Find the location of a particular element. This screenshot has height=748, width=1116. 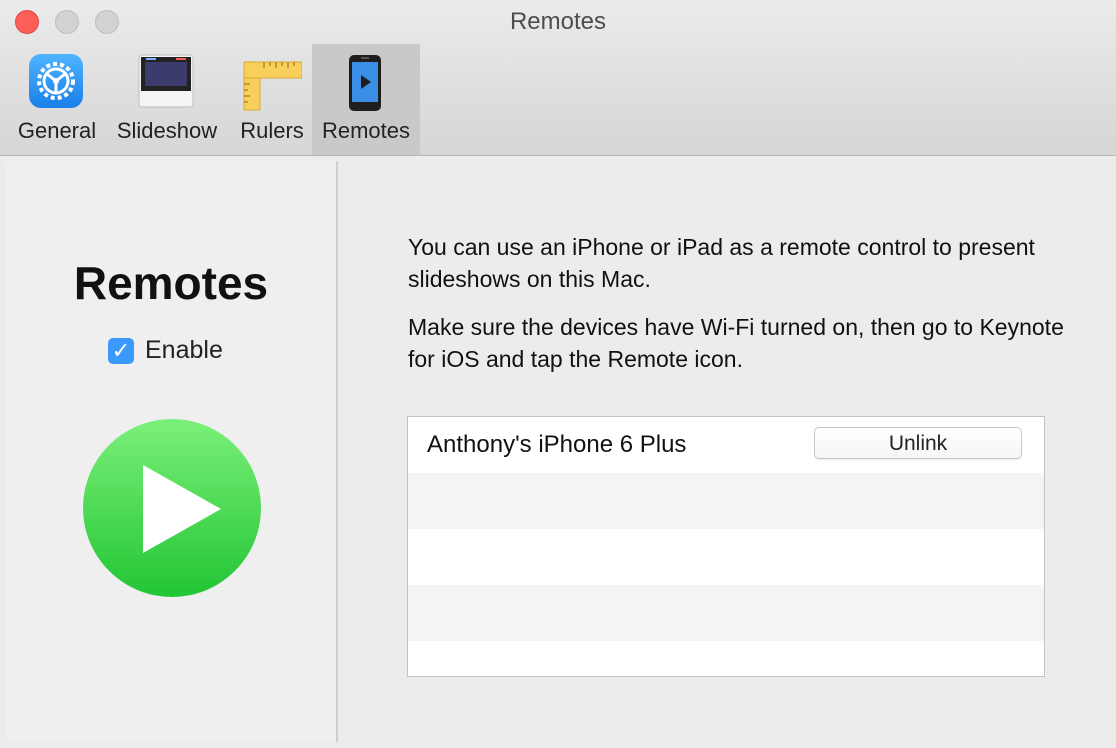

tab-slideshow: Slideshow is located at coordinates (167, 99).